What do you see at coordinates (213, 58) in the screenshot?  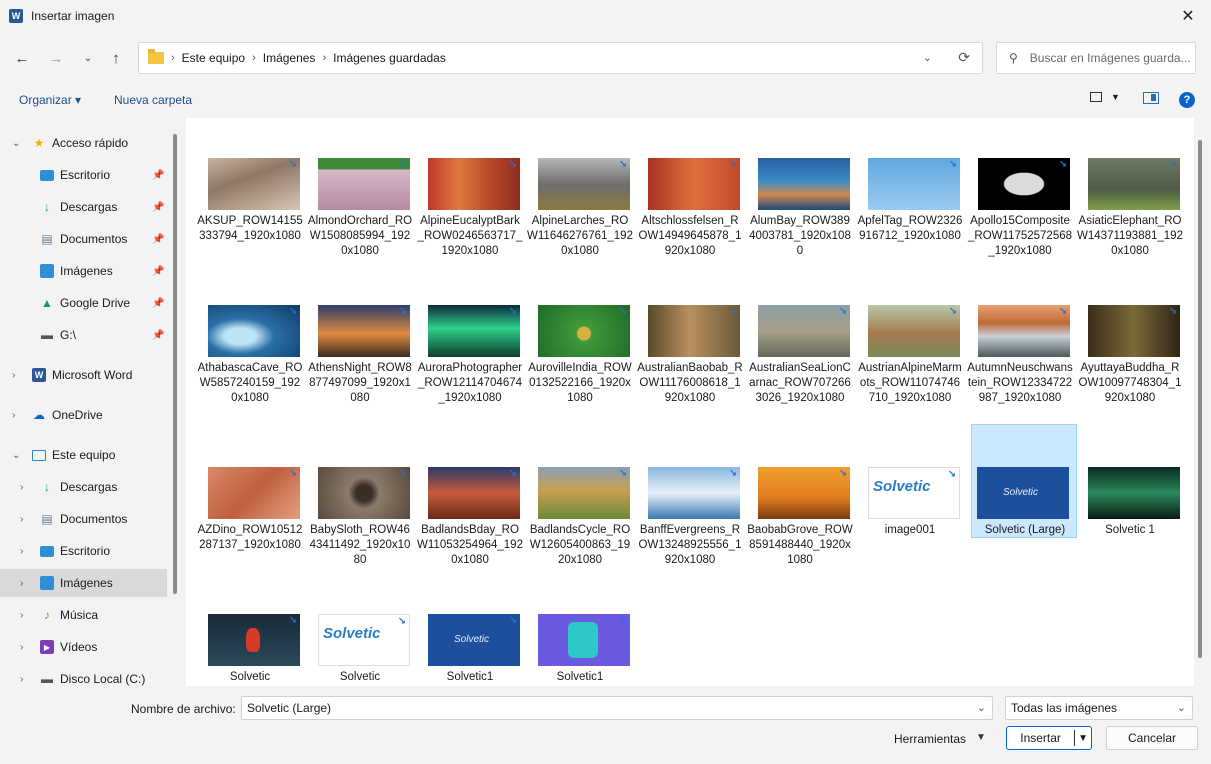 I see `breadcrumb-este-equipo: Este equipo` at bounding box center [213, 58].